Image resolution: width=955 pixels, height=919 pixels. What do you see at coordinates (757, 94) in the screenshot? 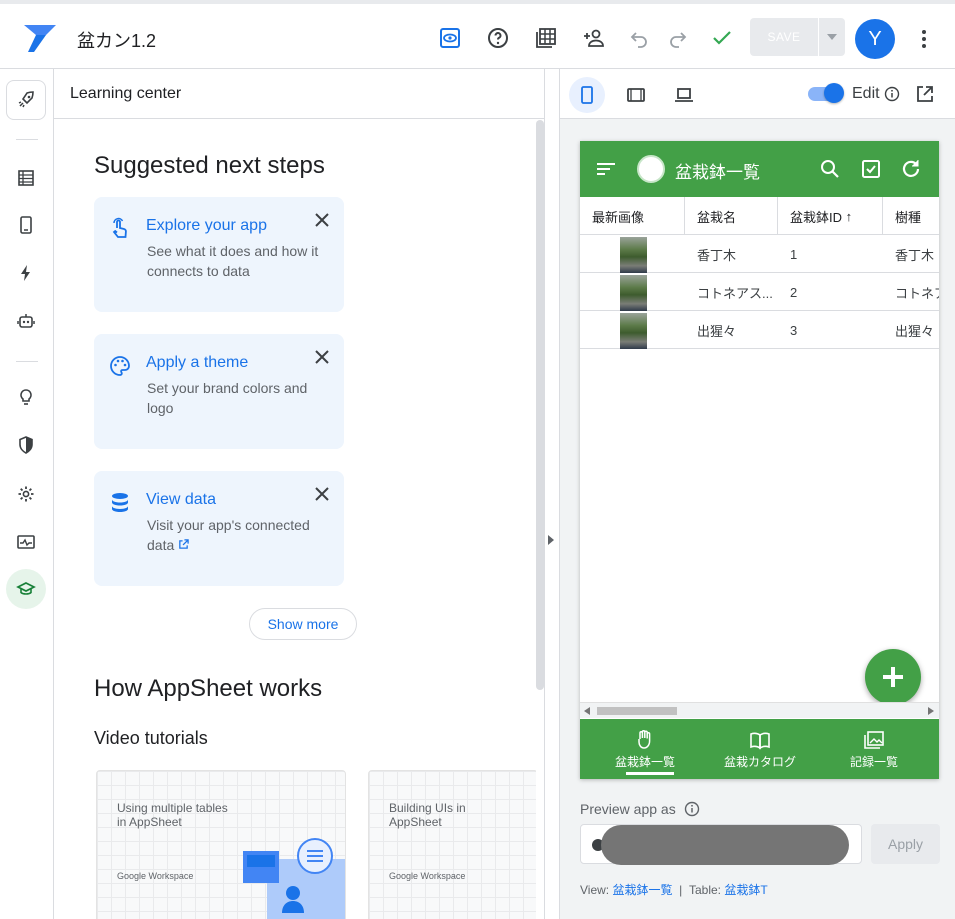
I see `preview-toolbar: Edit` at bounding box center [757, 94].